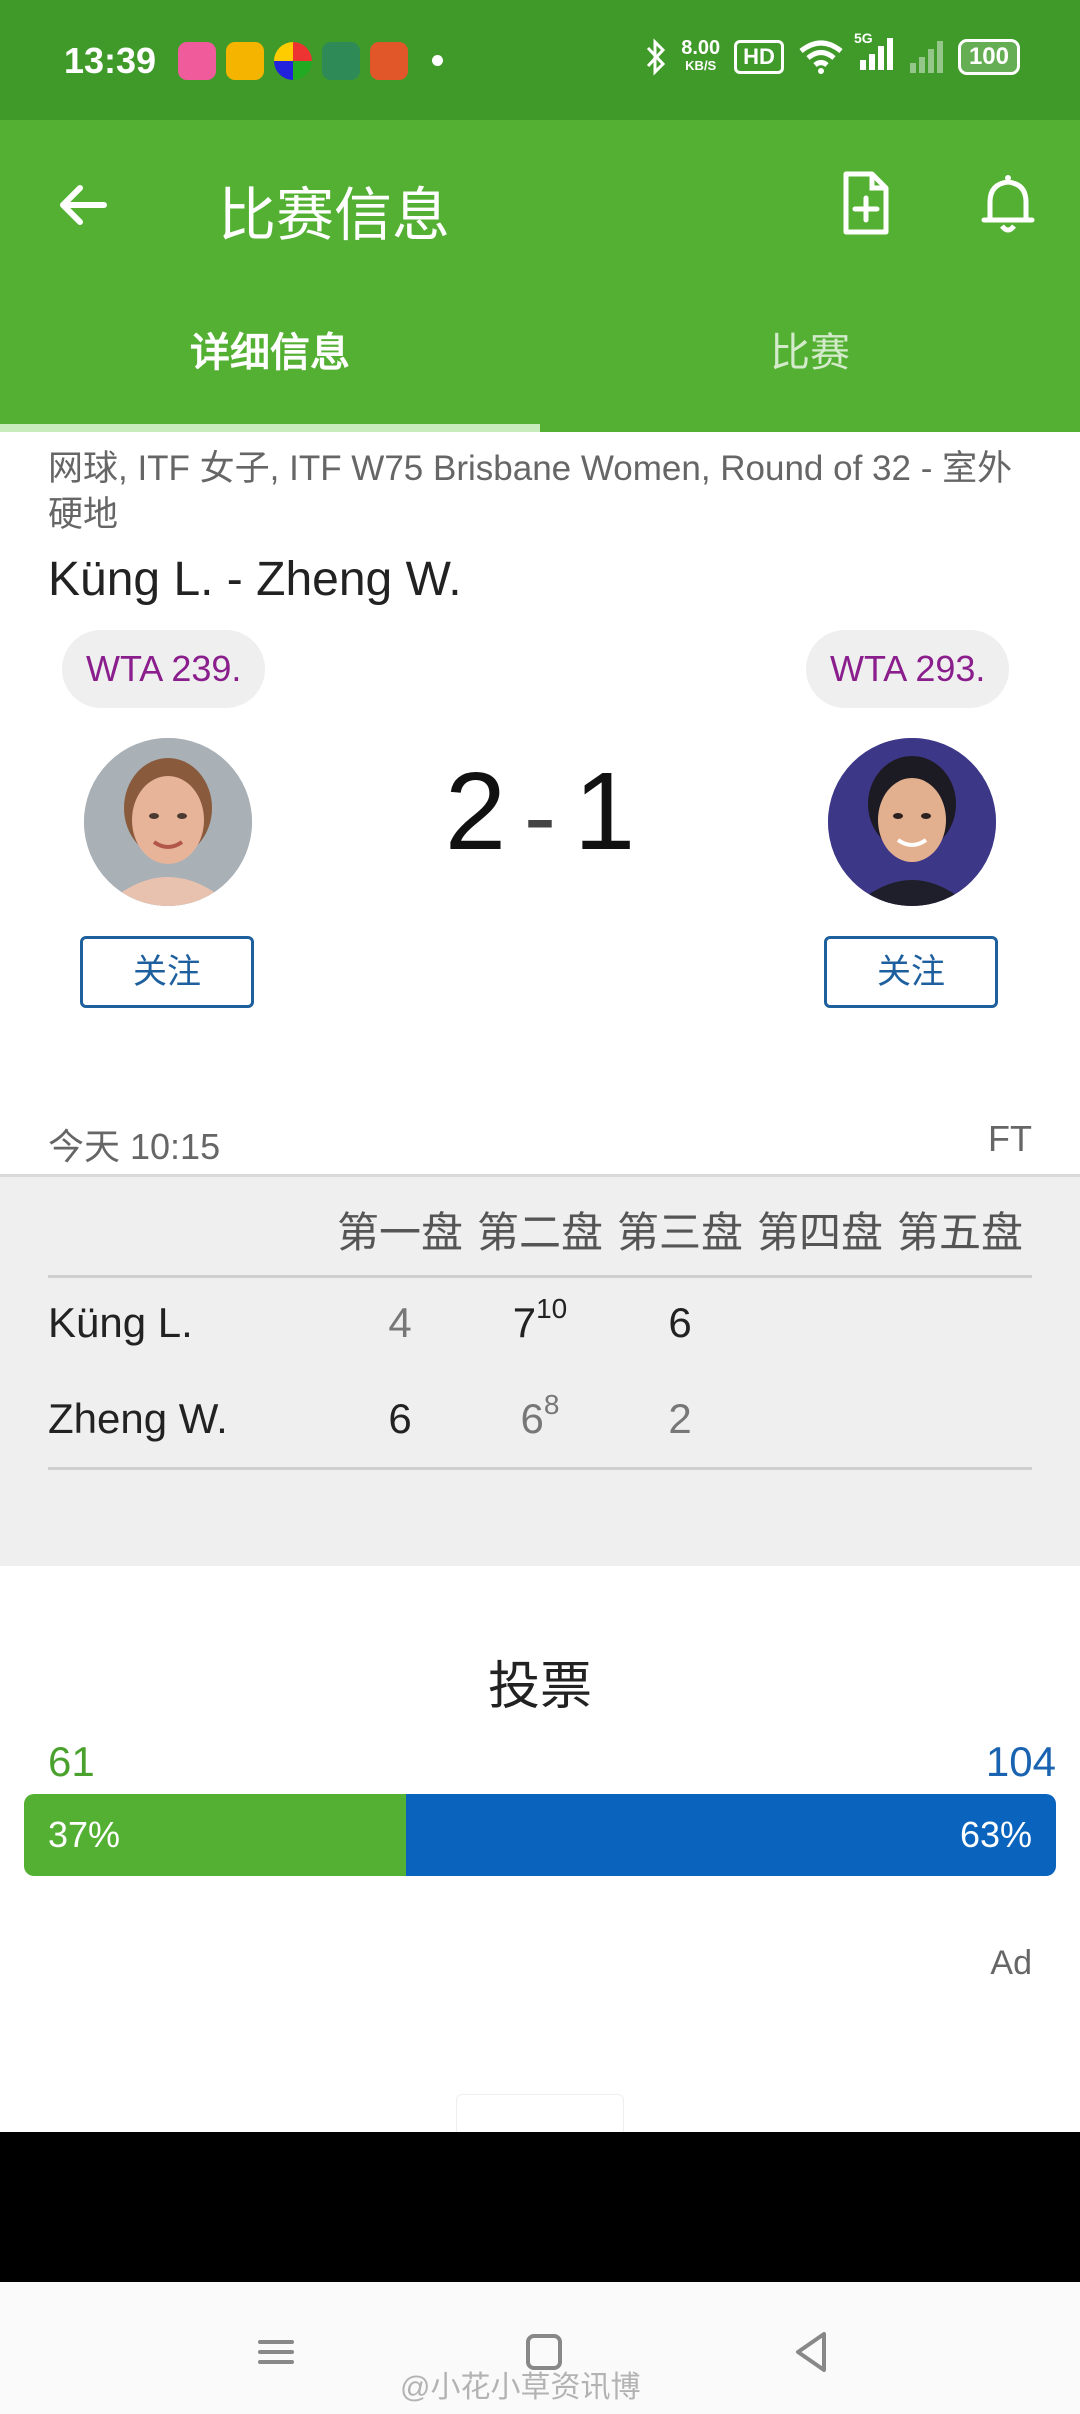 The image size is (1080, 2414). What do you see at coordinates (334, 215) in the screenshot?
I see `page-title: 比赛信息` at bounding box center [334, 215].